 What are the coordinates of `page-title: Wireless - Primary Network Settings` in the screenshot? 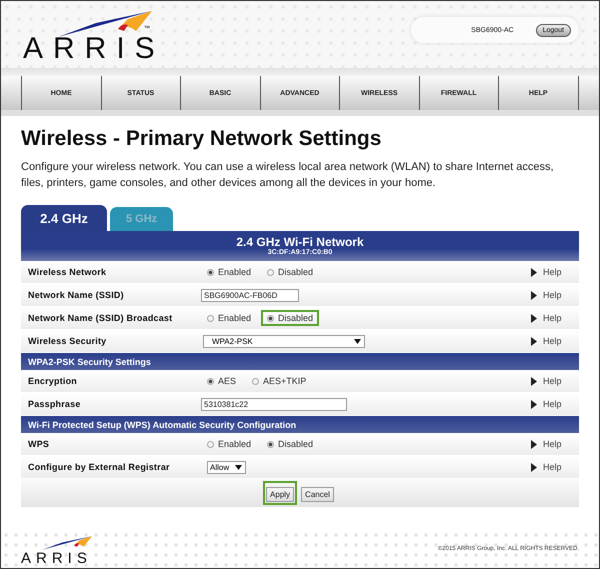 It's located at (201, 139).